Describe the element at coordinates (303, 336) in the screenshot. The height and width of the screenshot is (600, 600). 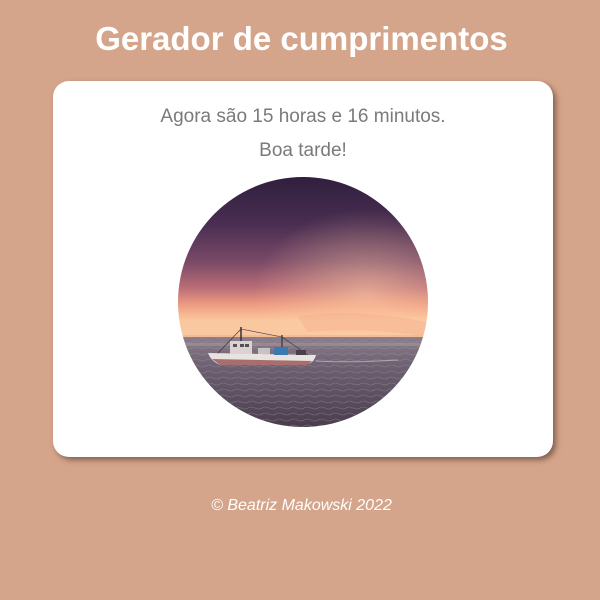
I see `horizon-line` at that location.